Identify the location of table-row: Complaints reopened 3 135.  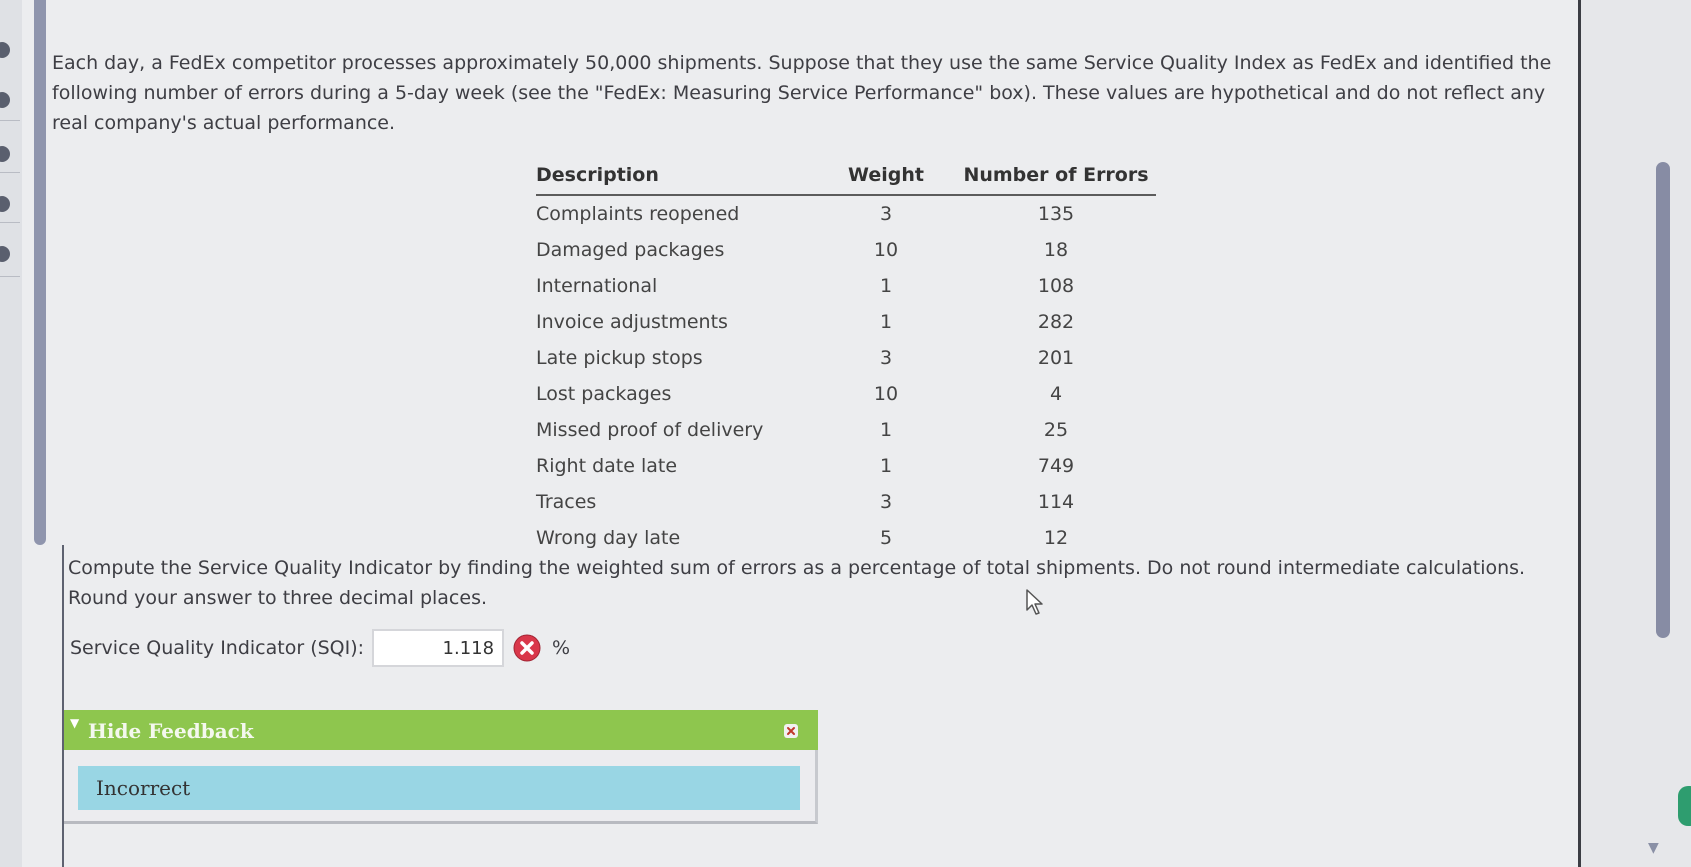
(846, 213).